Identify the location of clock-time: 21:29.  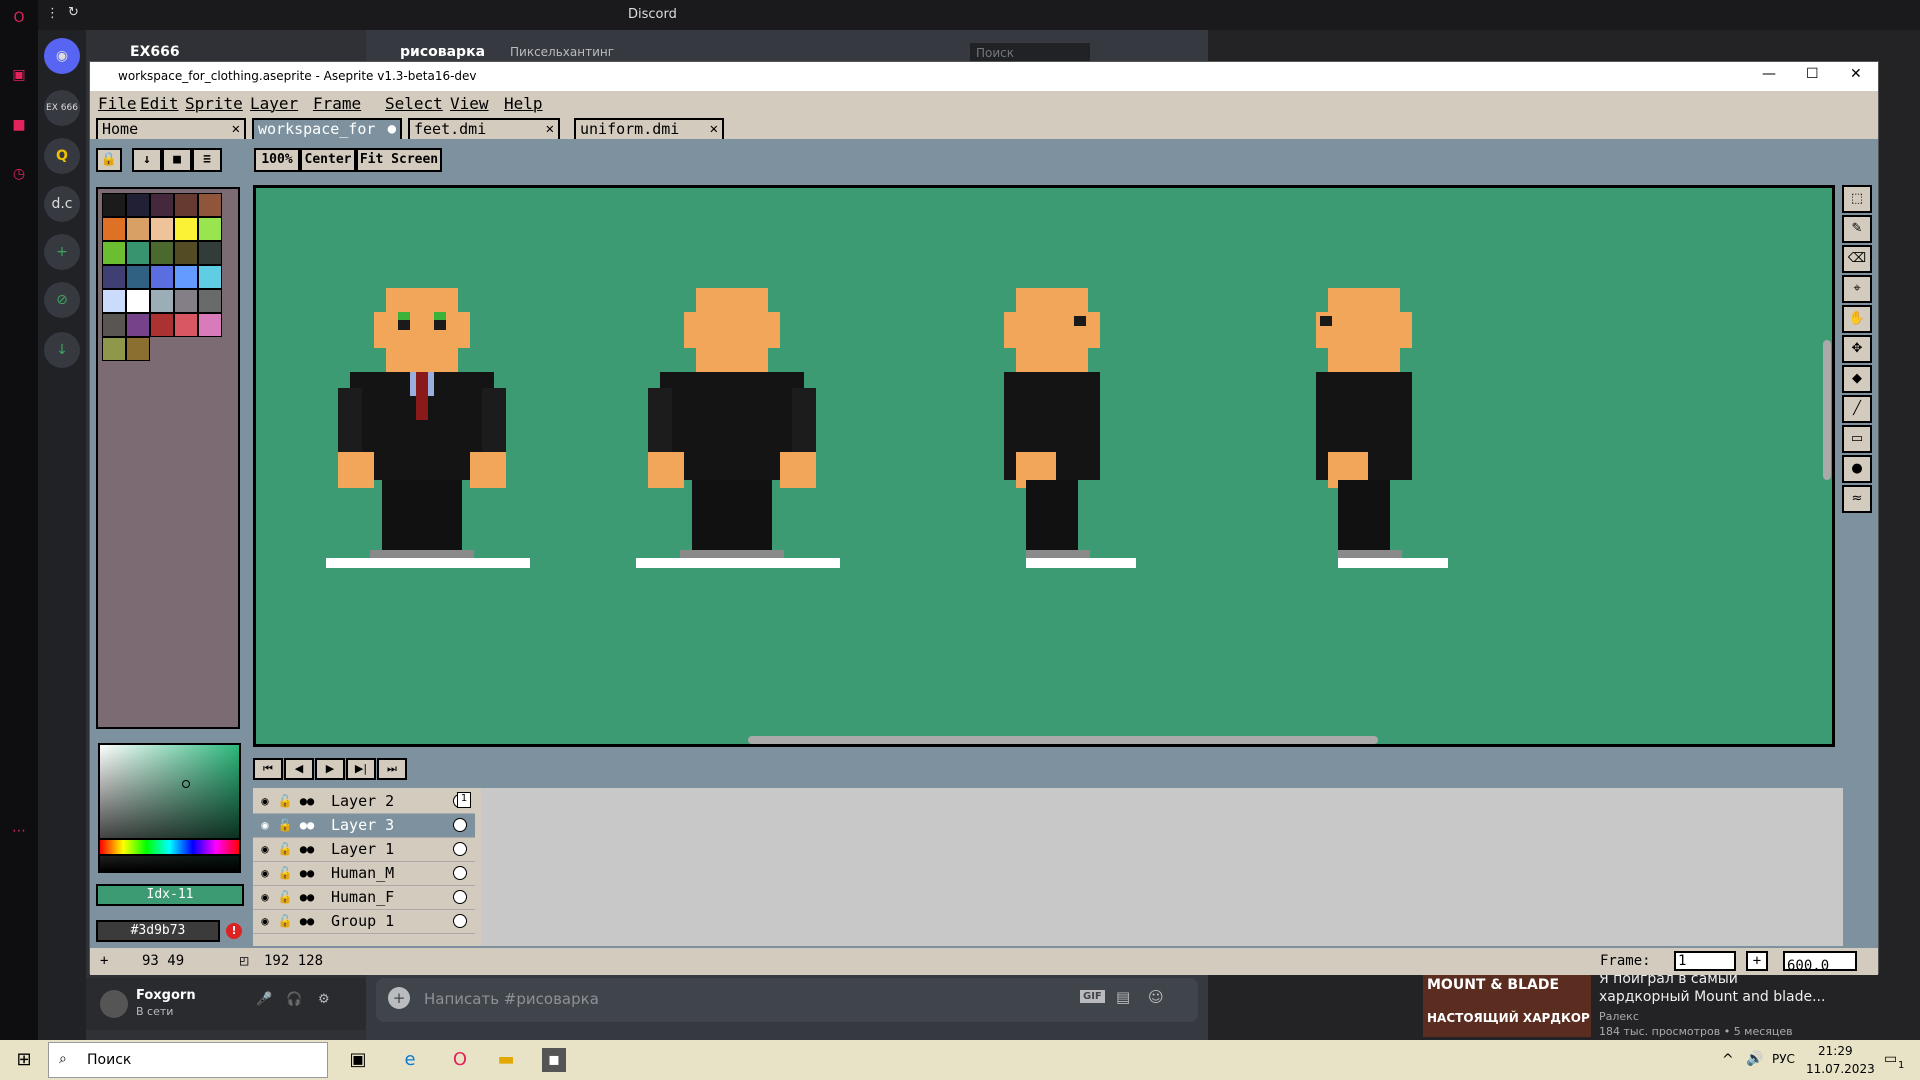
(1835, 1051).